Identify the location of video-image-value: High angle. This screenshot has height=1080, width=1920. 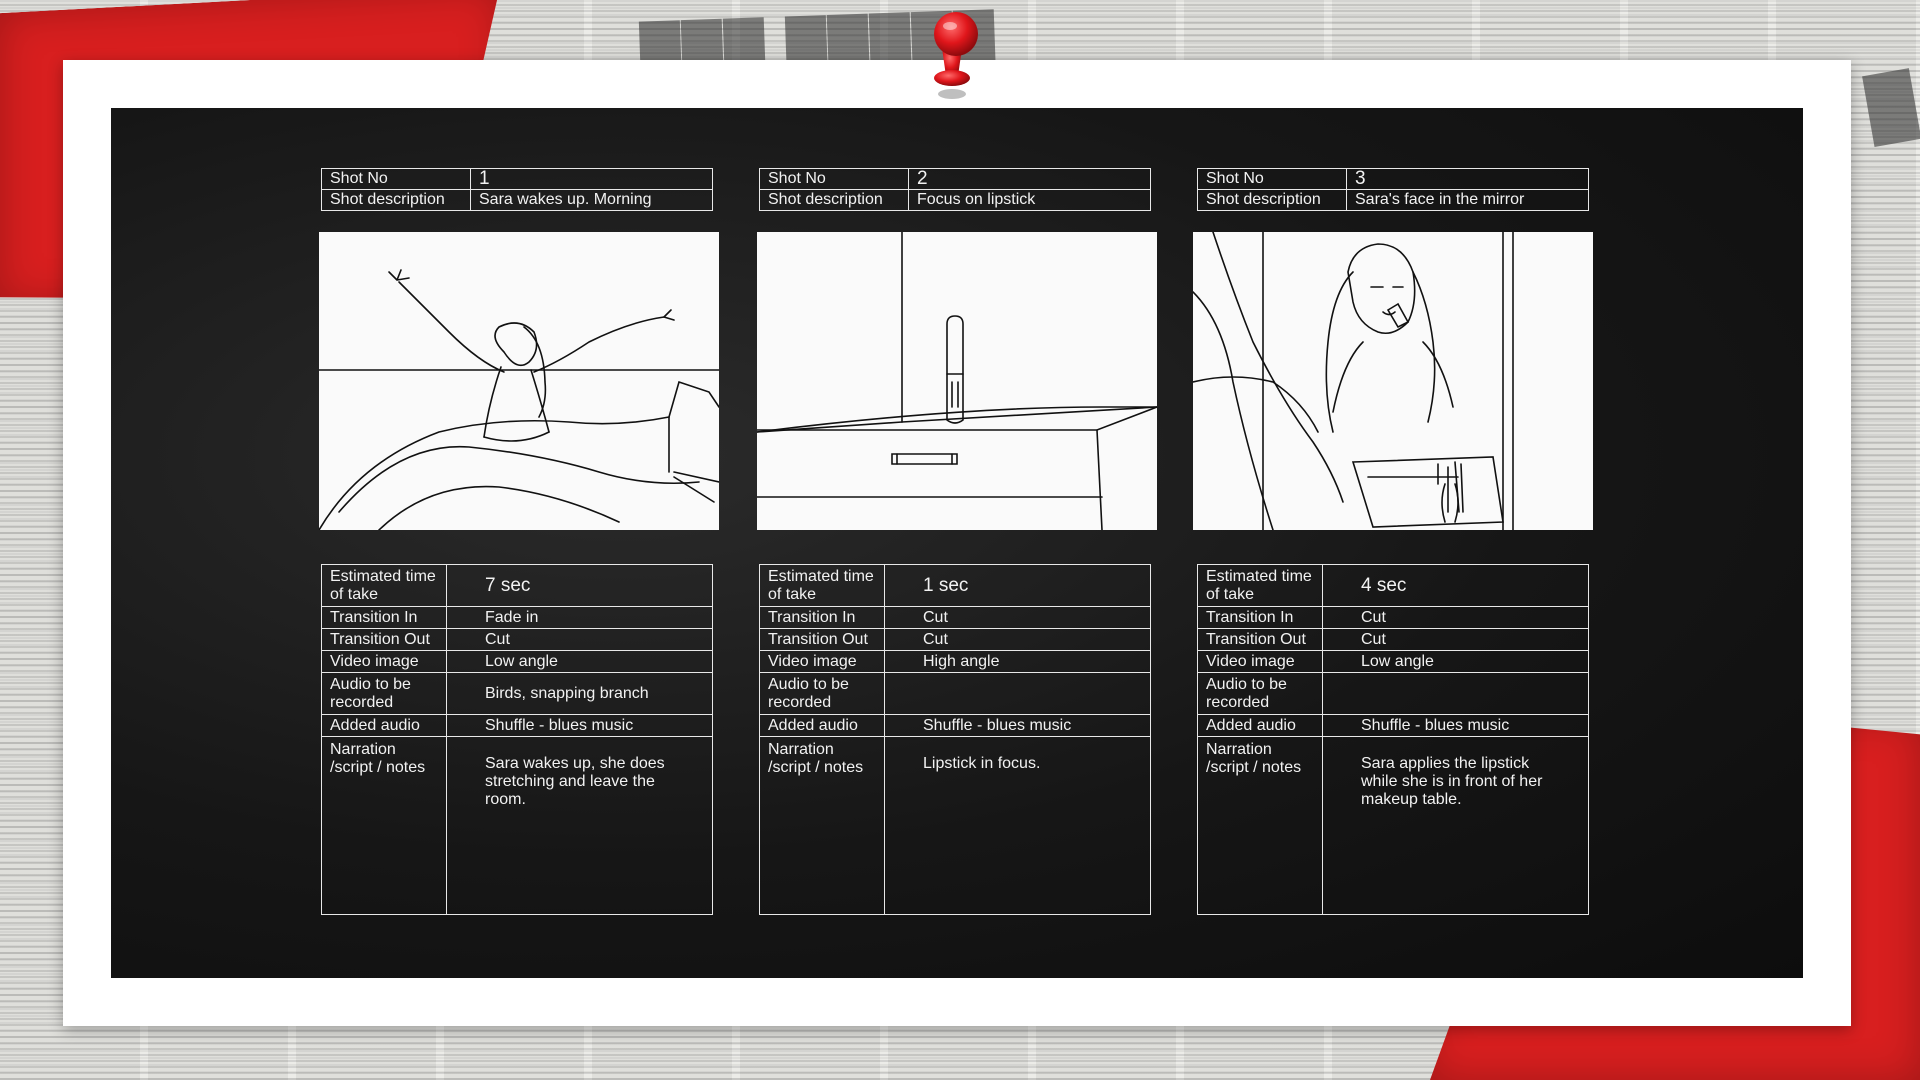
(1017, 661).